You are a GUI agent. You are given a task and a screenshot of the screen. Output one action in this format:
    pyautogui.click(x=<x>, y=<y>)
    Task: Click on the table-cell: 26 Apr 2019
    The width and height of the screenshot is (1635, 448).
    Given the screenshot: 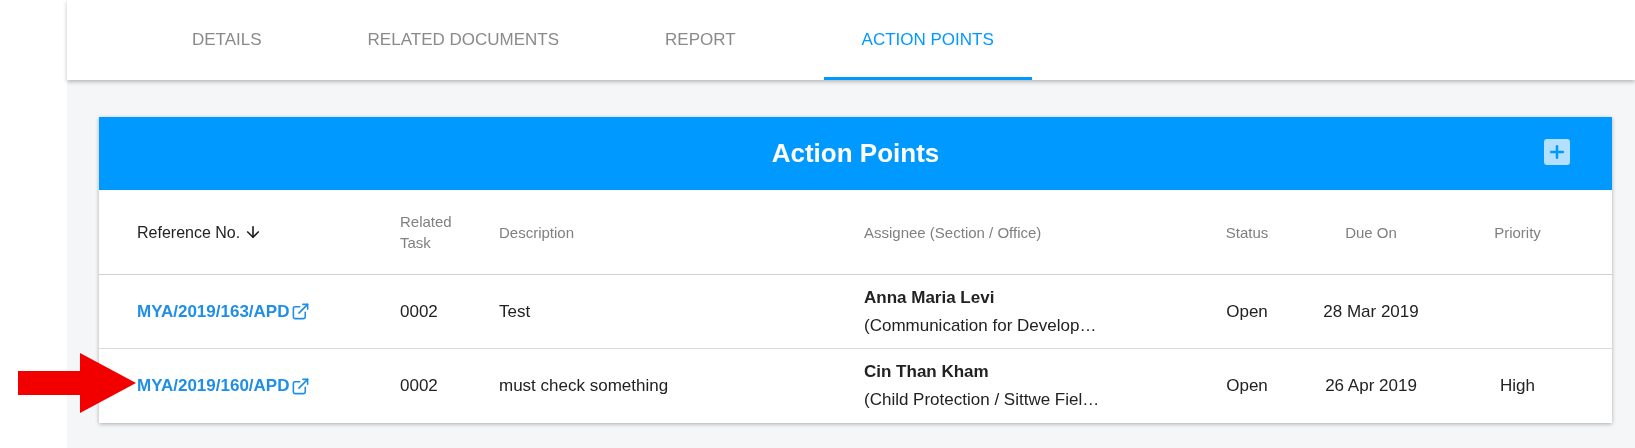 What is the action you would take?
    pyautogui.click(x=1371, y=386)
    